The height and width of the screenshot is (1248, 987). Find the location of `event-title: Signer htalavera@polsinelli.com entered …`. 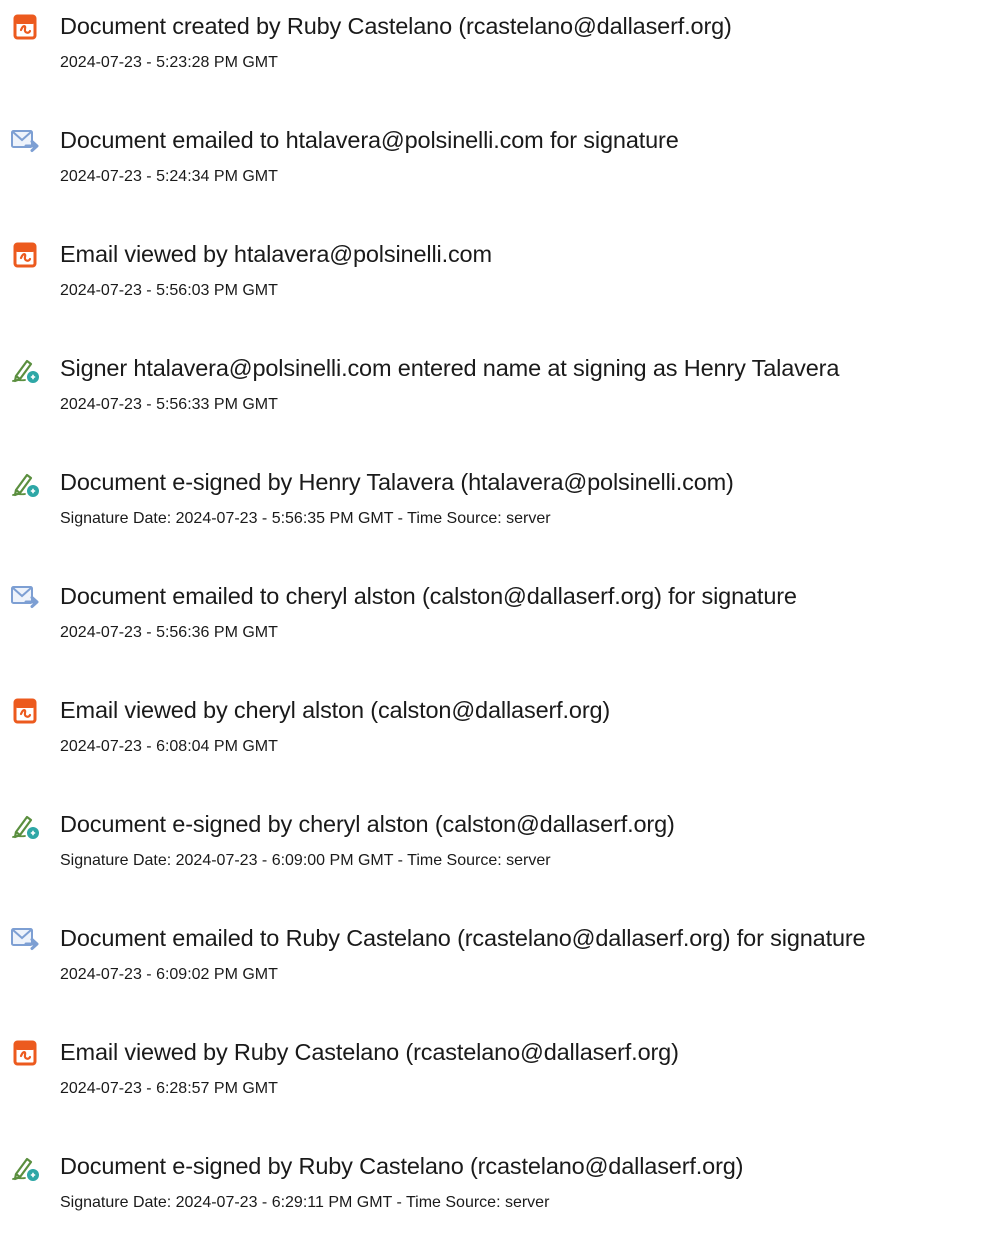

event-title: Signer htalavera@polsinelli.com entered … is located at coordinates (450, 368).